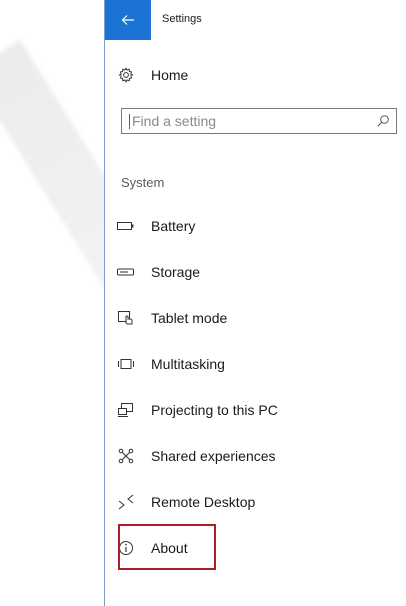  What do you see at coordinates (255, 75) in the screenshot?
I see `home-link: Home` at bounding box center [255, 75].